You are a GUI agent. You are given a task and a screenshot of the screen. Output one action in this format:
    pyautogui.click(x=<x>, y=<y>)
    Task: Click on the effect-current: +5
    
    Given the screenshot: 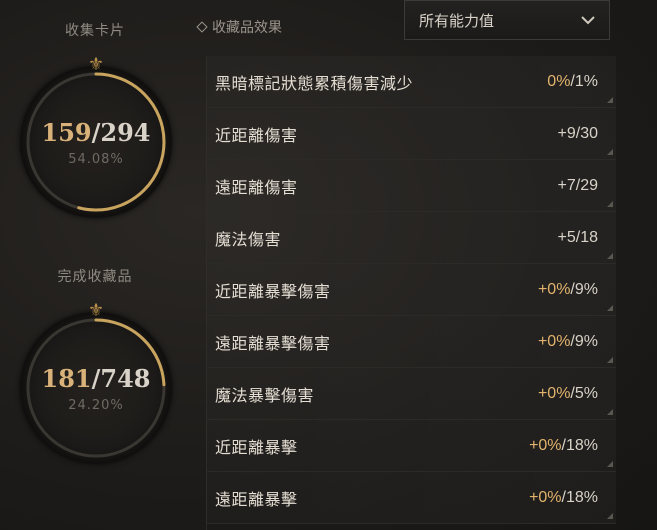 What is the action you would take?
    pyautogui.click(x=566, y=237)
    